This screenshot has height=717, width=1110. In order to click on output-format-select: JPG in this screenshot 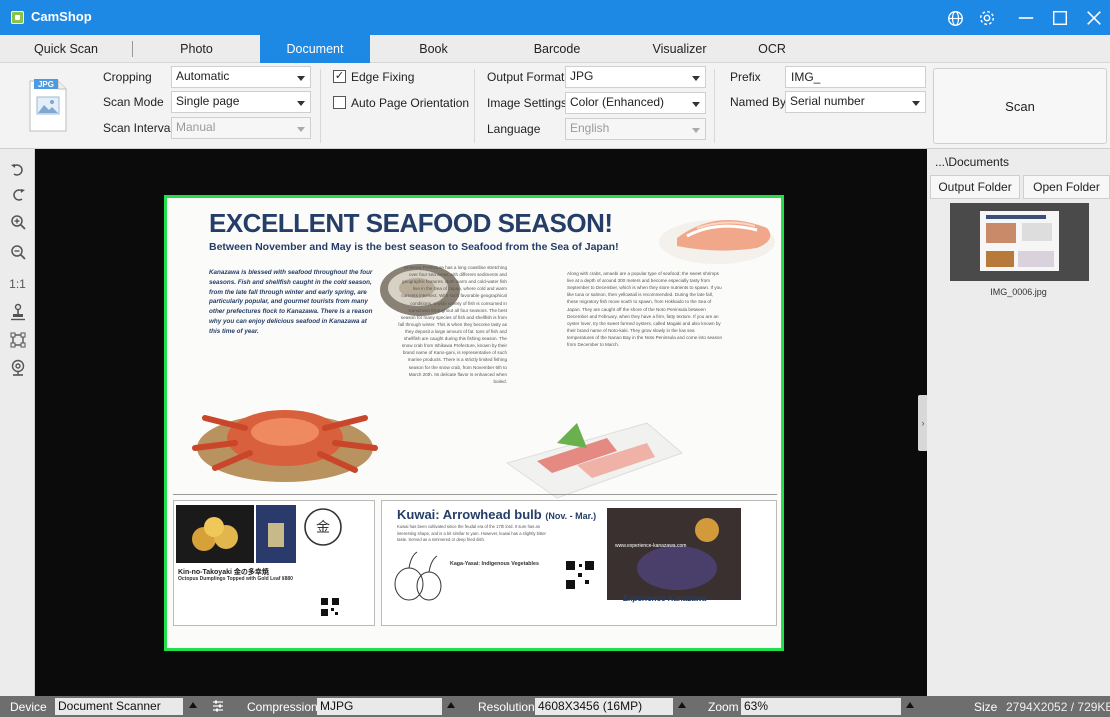, I will do `click(635, 77)`.